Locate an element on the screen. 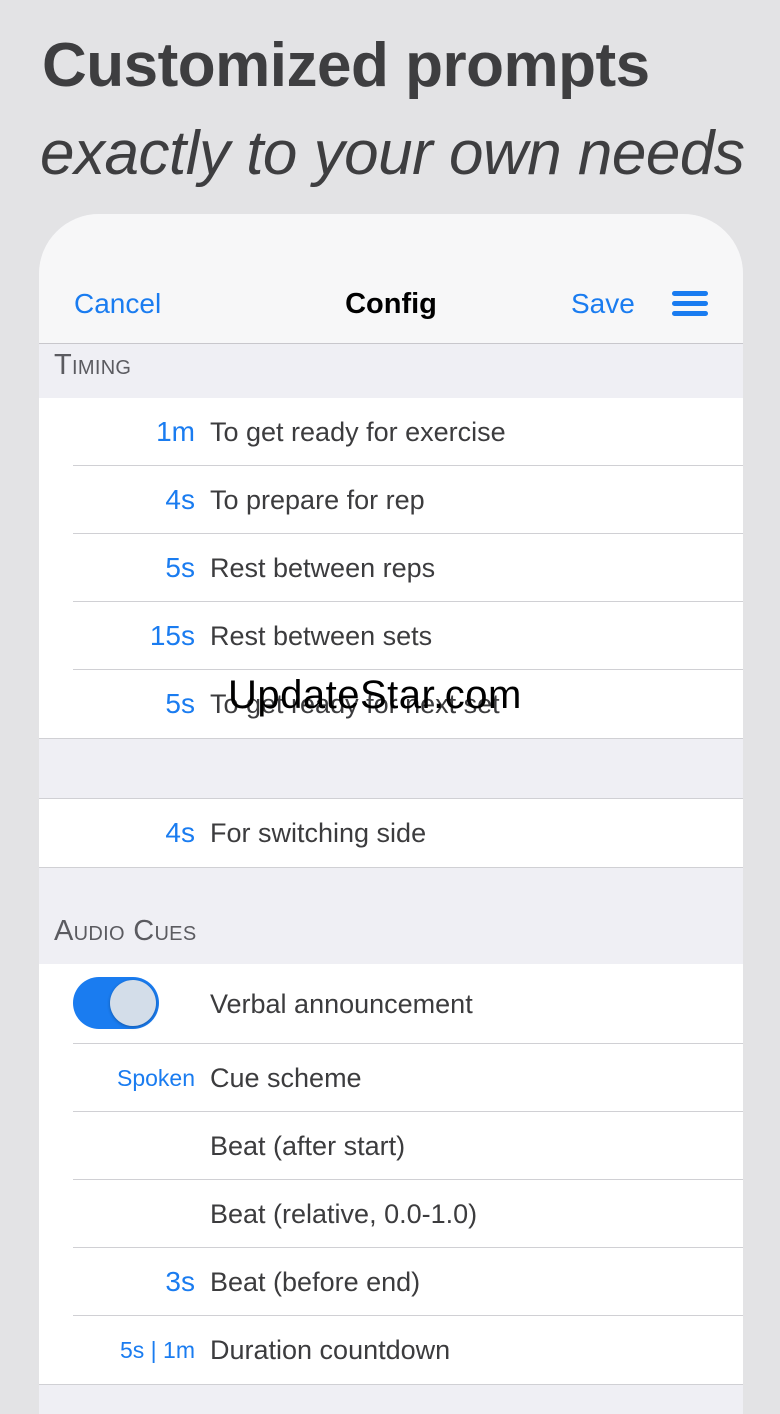 Image resolution: width=780 pixels, height=1414 pixels. verbal-announcement-toggle is located at coordinates (116, 1003).